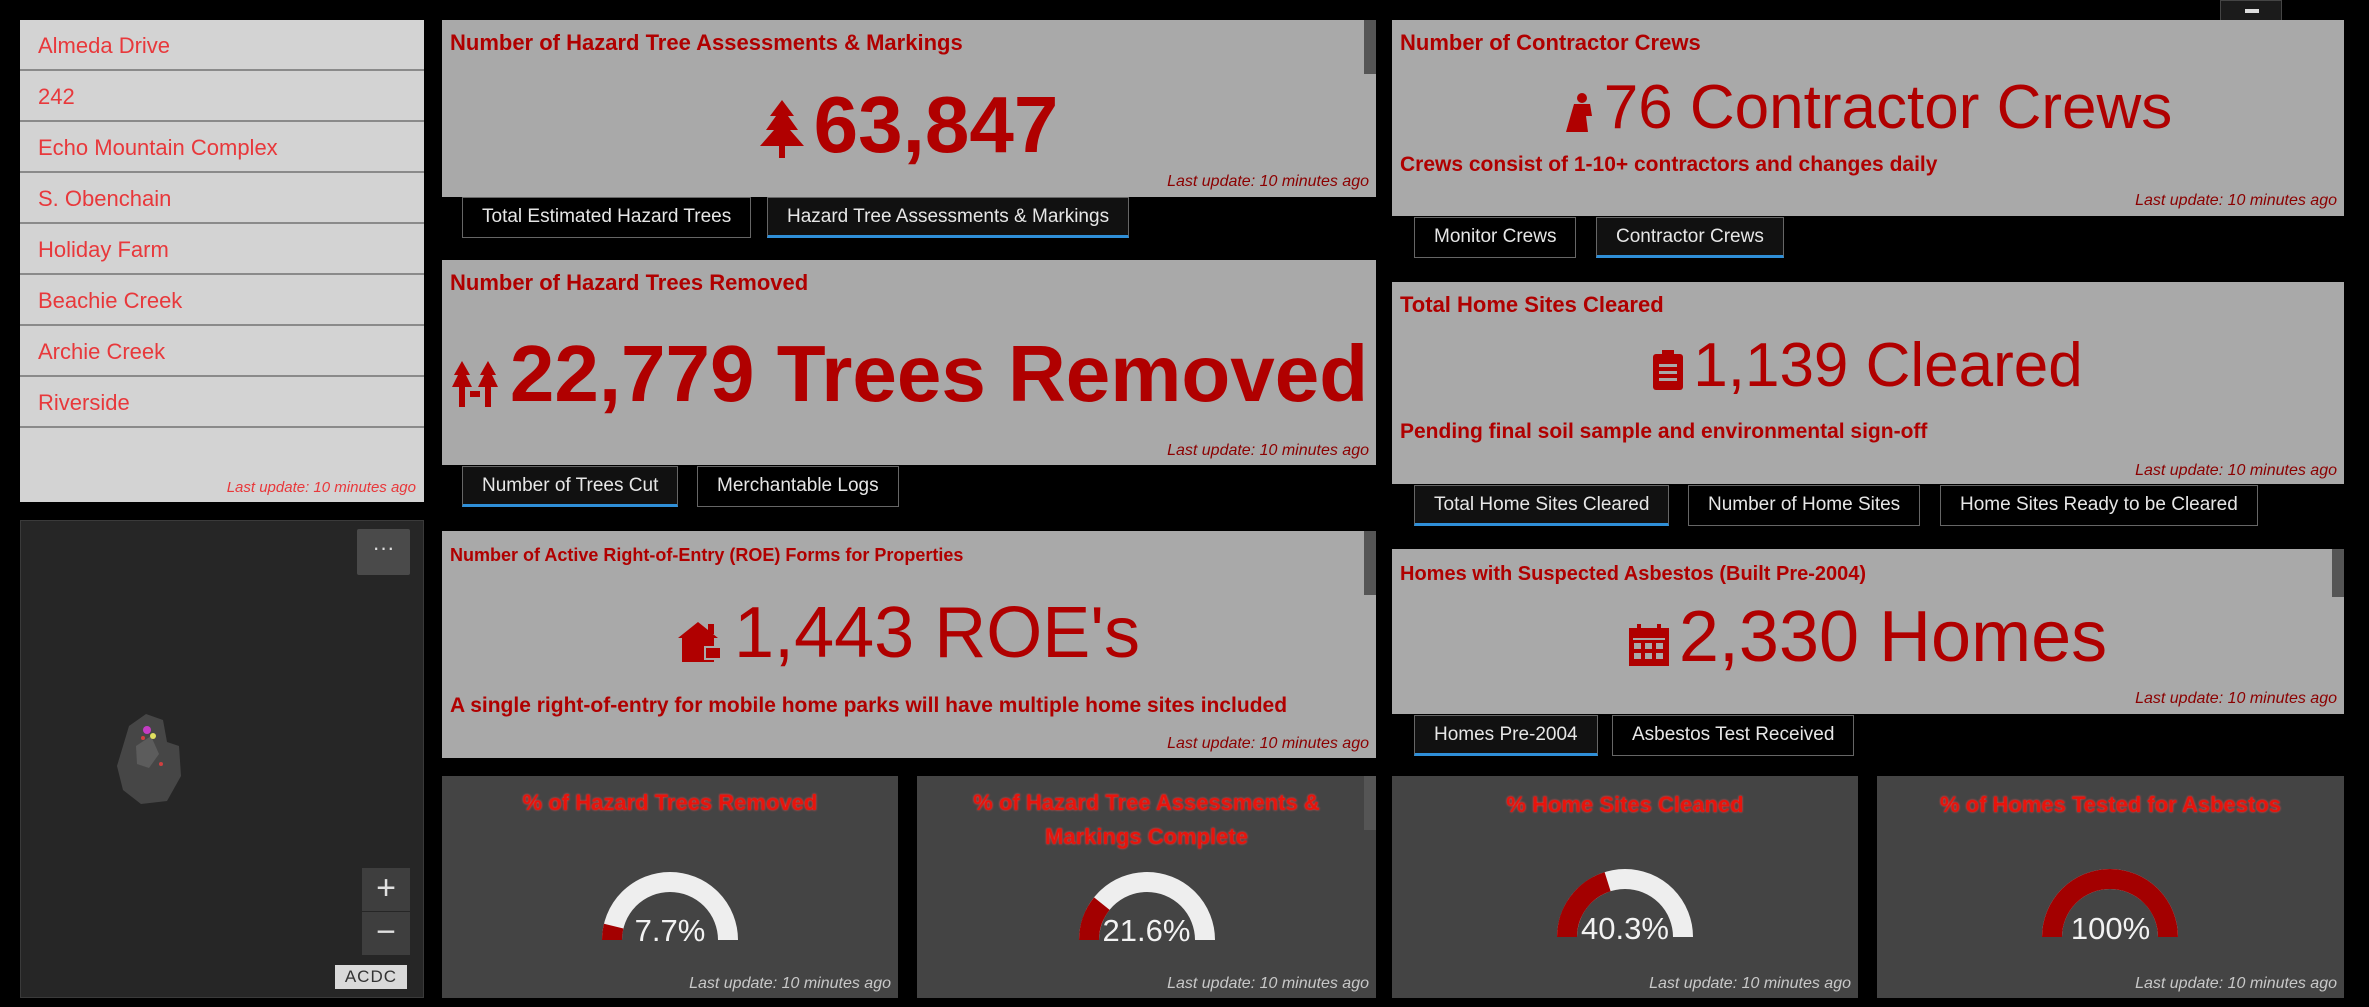  What do you see at coordinates (1625, 804) in the screenshot?
I see `gauge-title: % Home Sites Cleaned` at bounding box center [1625, 804].